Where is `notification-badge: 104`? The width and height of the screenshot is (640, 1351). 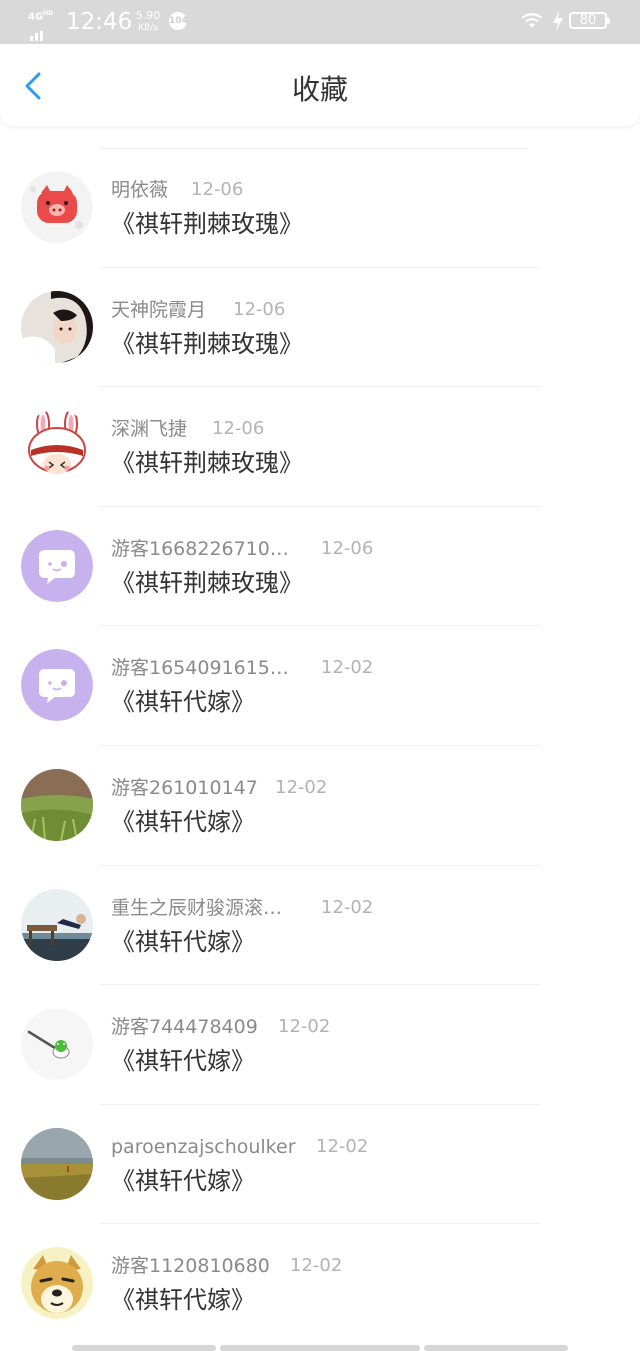
notification-badge: 104 is located at coordinates (178, 21).